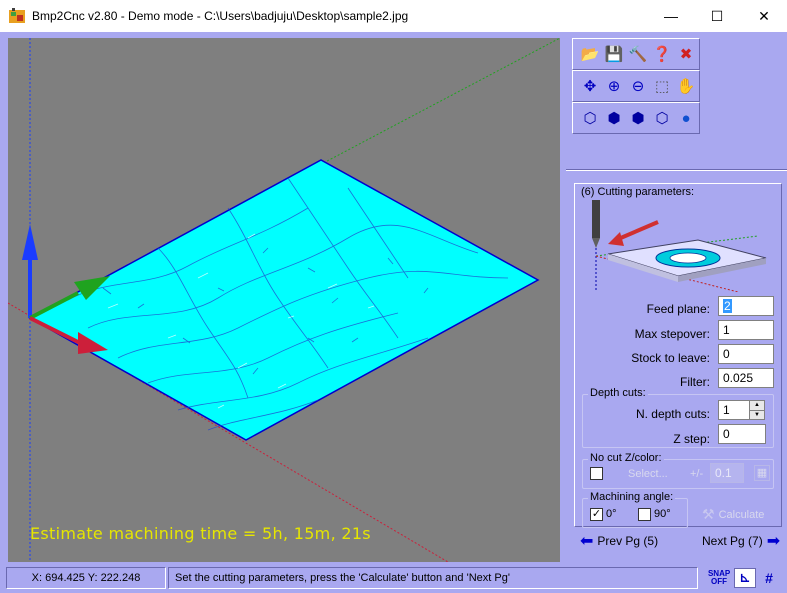  What do you see at coordinates (717, 16) in the screenshot?
I see `maximize-button: ☐` at bounding box center [717, 16].